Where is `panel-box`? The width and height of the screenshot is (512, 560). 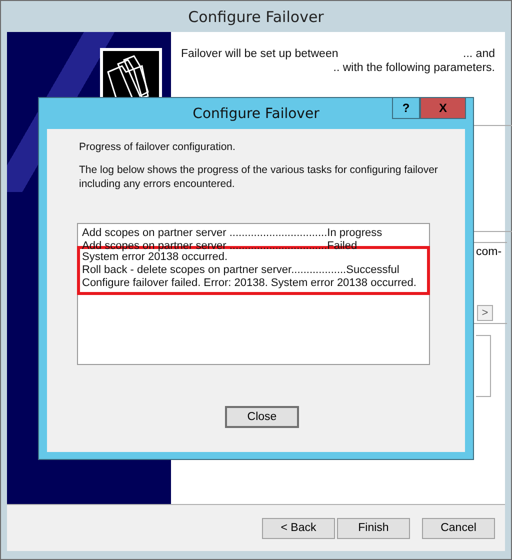
panel-box is located at coordinates (483, 366).